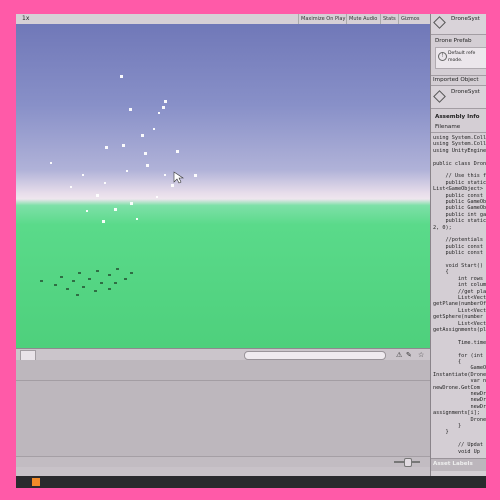 The width and height of the screenshot is (500, 500). I want to click on gameobject-icon, so click(439, 22).